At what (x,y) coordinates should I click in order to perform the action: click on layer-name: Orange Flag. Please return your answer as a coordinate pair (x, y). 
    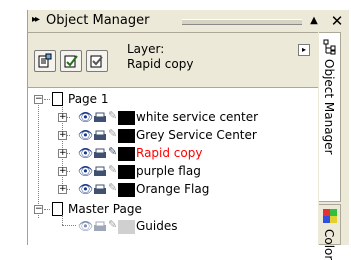
    Looking at the image, I should click on (173, 189).